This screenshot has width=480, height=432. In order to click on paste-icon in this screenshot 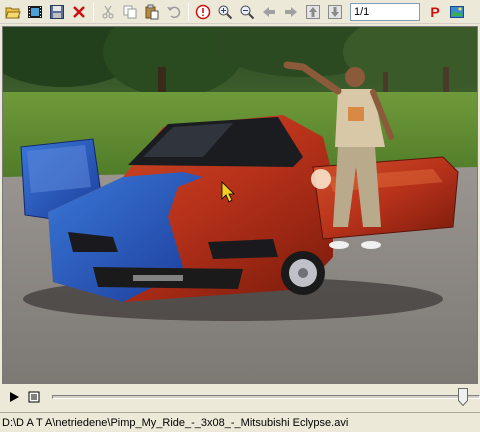, I will do `click(152, 11)`.